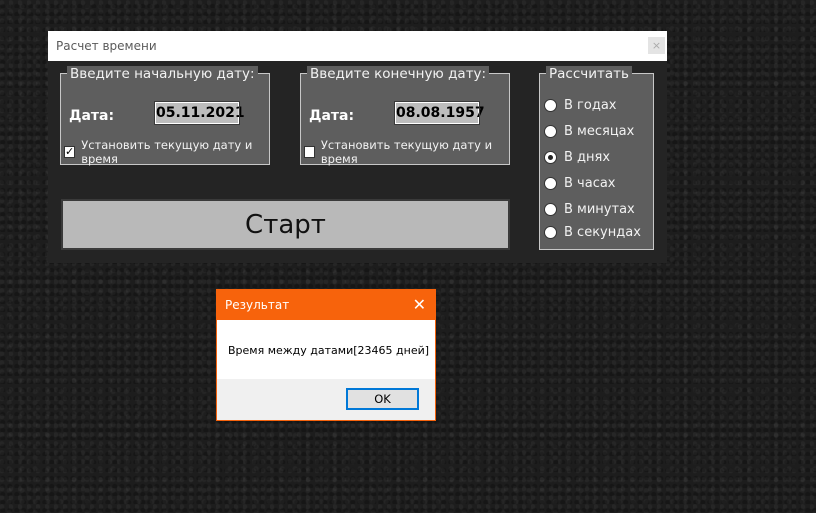 Image resolution: width=816 pixels, height=513 pixels. What do you see at coordinates (590, 105) in the screenshot?
I see `radio-label: В годах` at bounding box center [590, 105].